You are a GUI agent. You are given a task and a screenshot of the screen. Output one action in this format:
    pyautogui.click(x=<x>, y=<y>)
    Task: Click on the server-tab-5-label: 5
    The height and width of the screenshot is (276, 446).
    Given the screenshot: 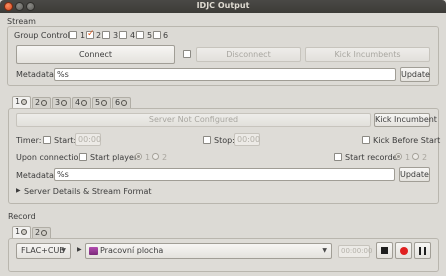 What is the action you would take?
    pyautogui.click(x=98, y=102)
    